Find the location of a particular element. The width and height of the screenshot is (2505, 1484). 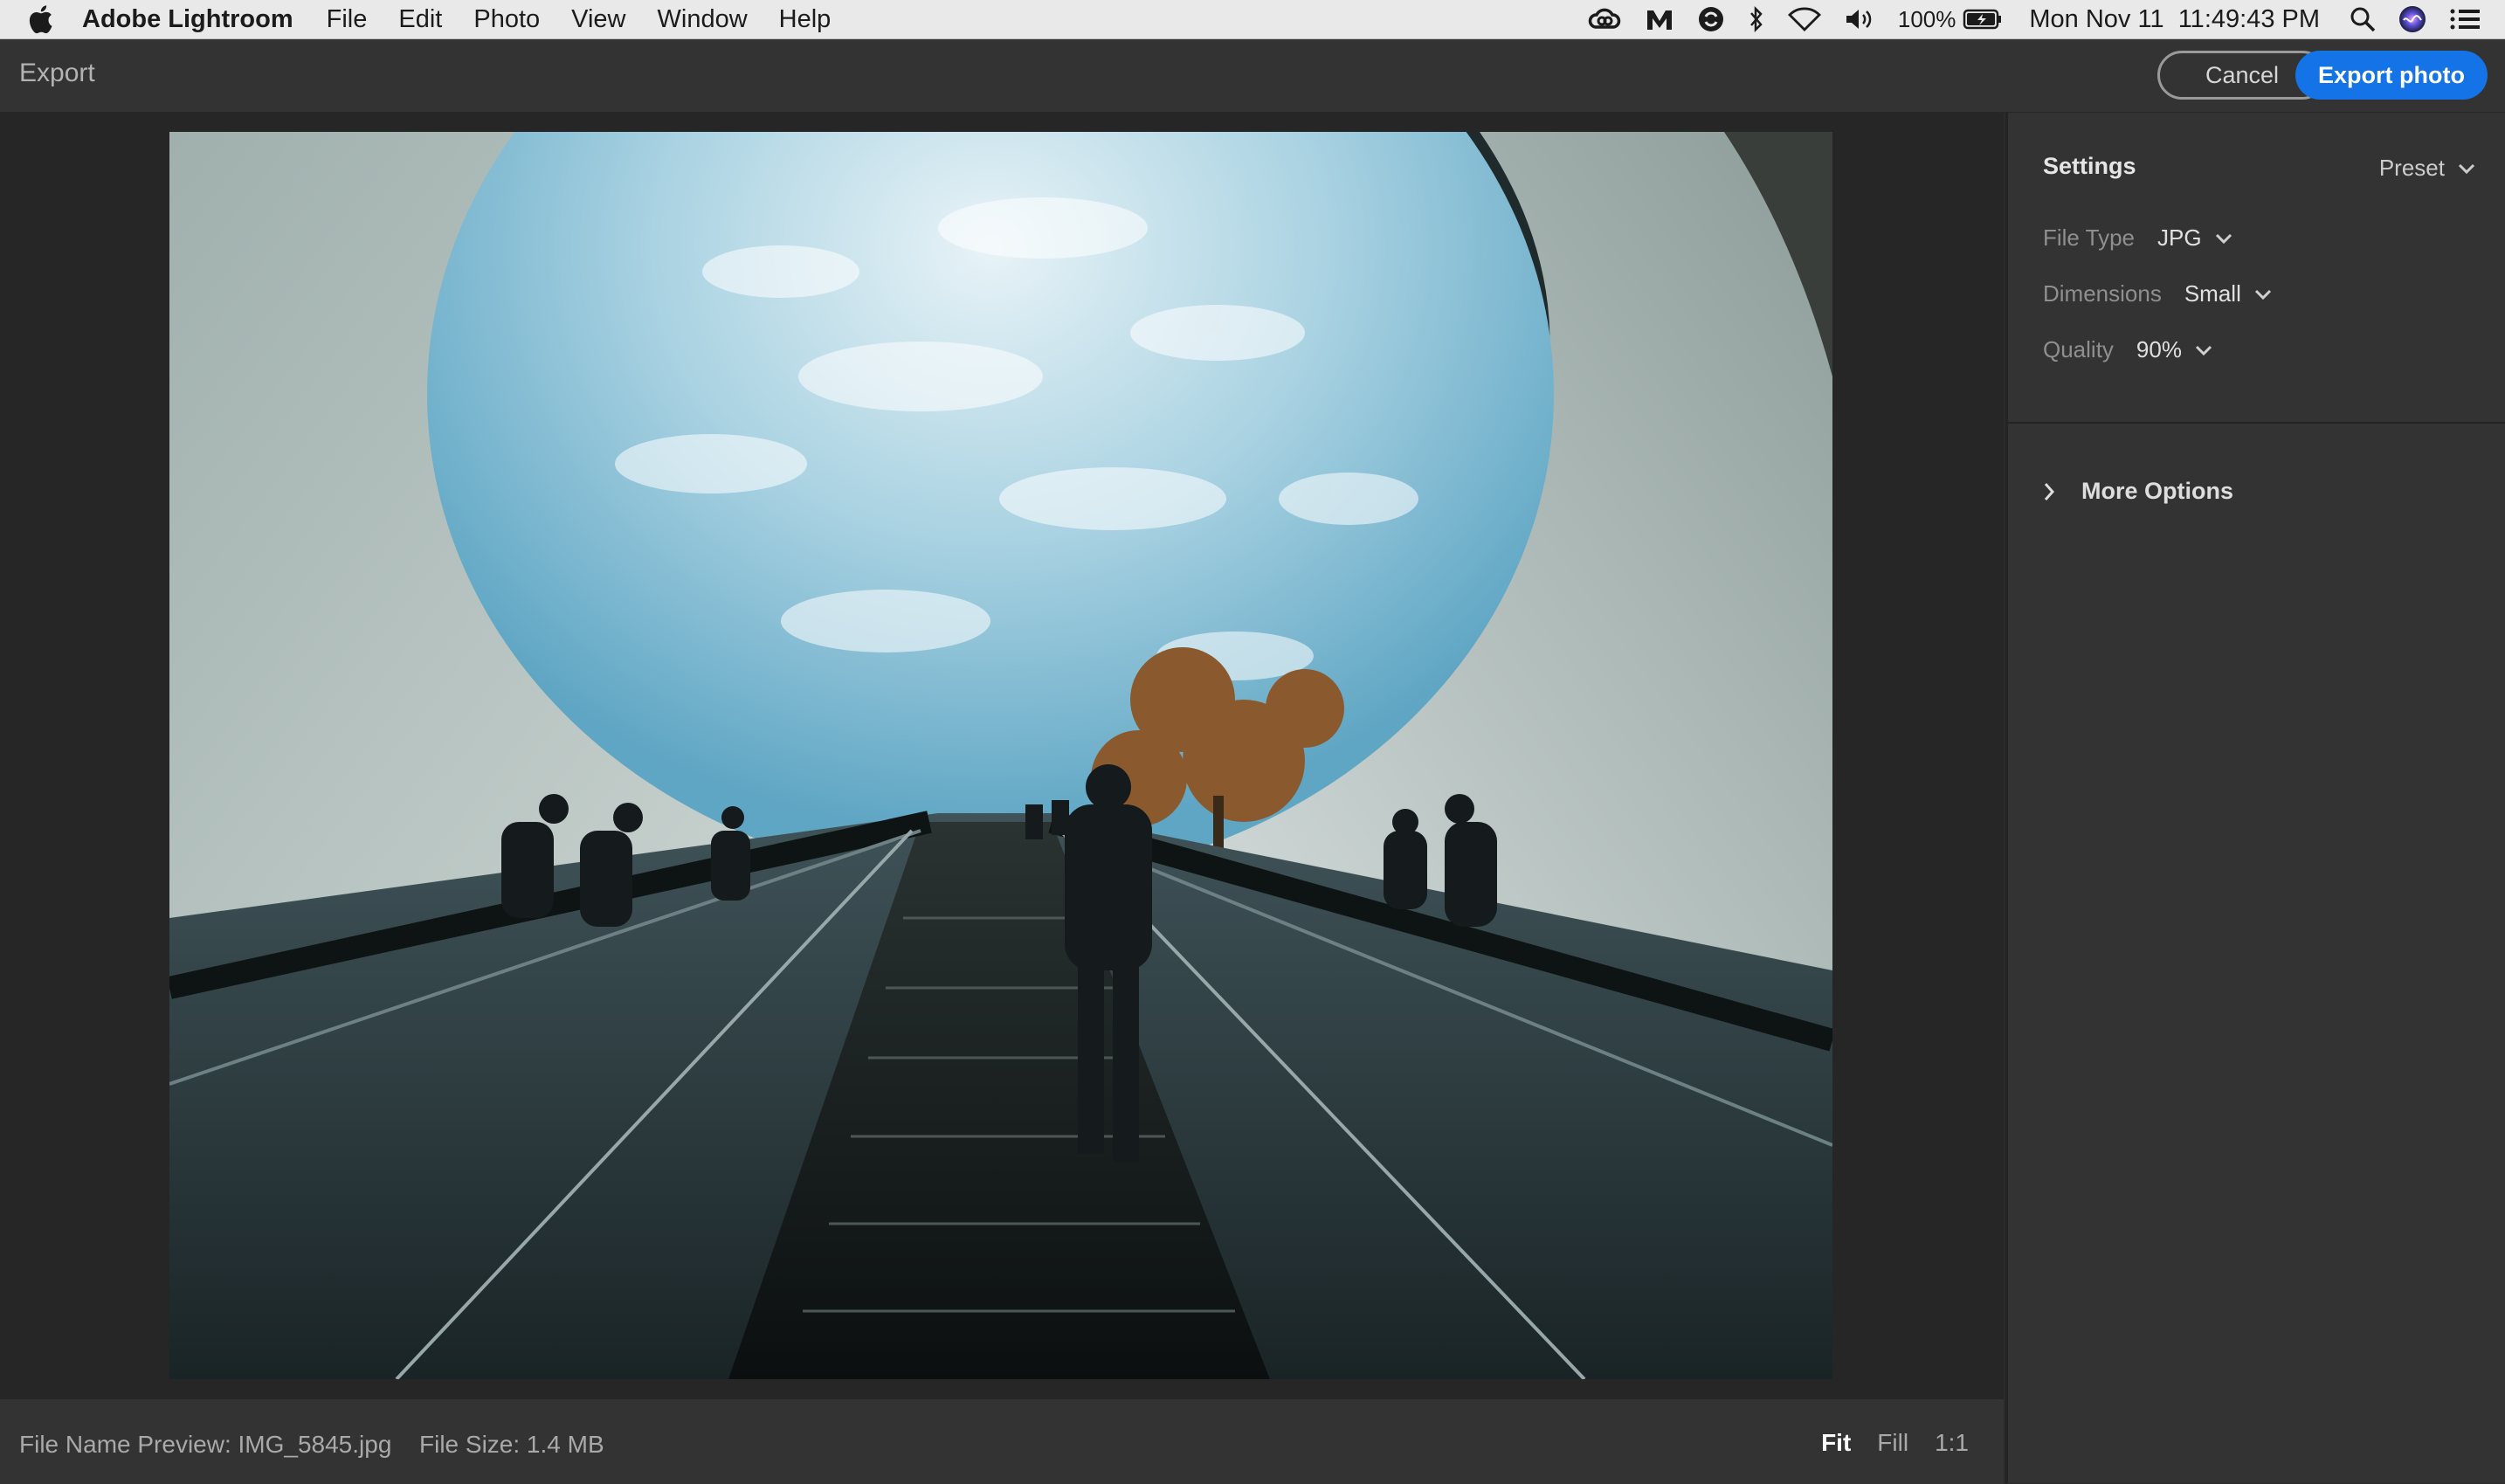

zoom-fill-button: Fill is located at coordinates (1892, 1443).